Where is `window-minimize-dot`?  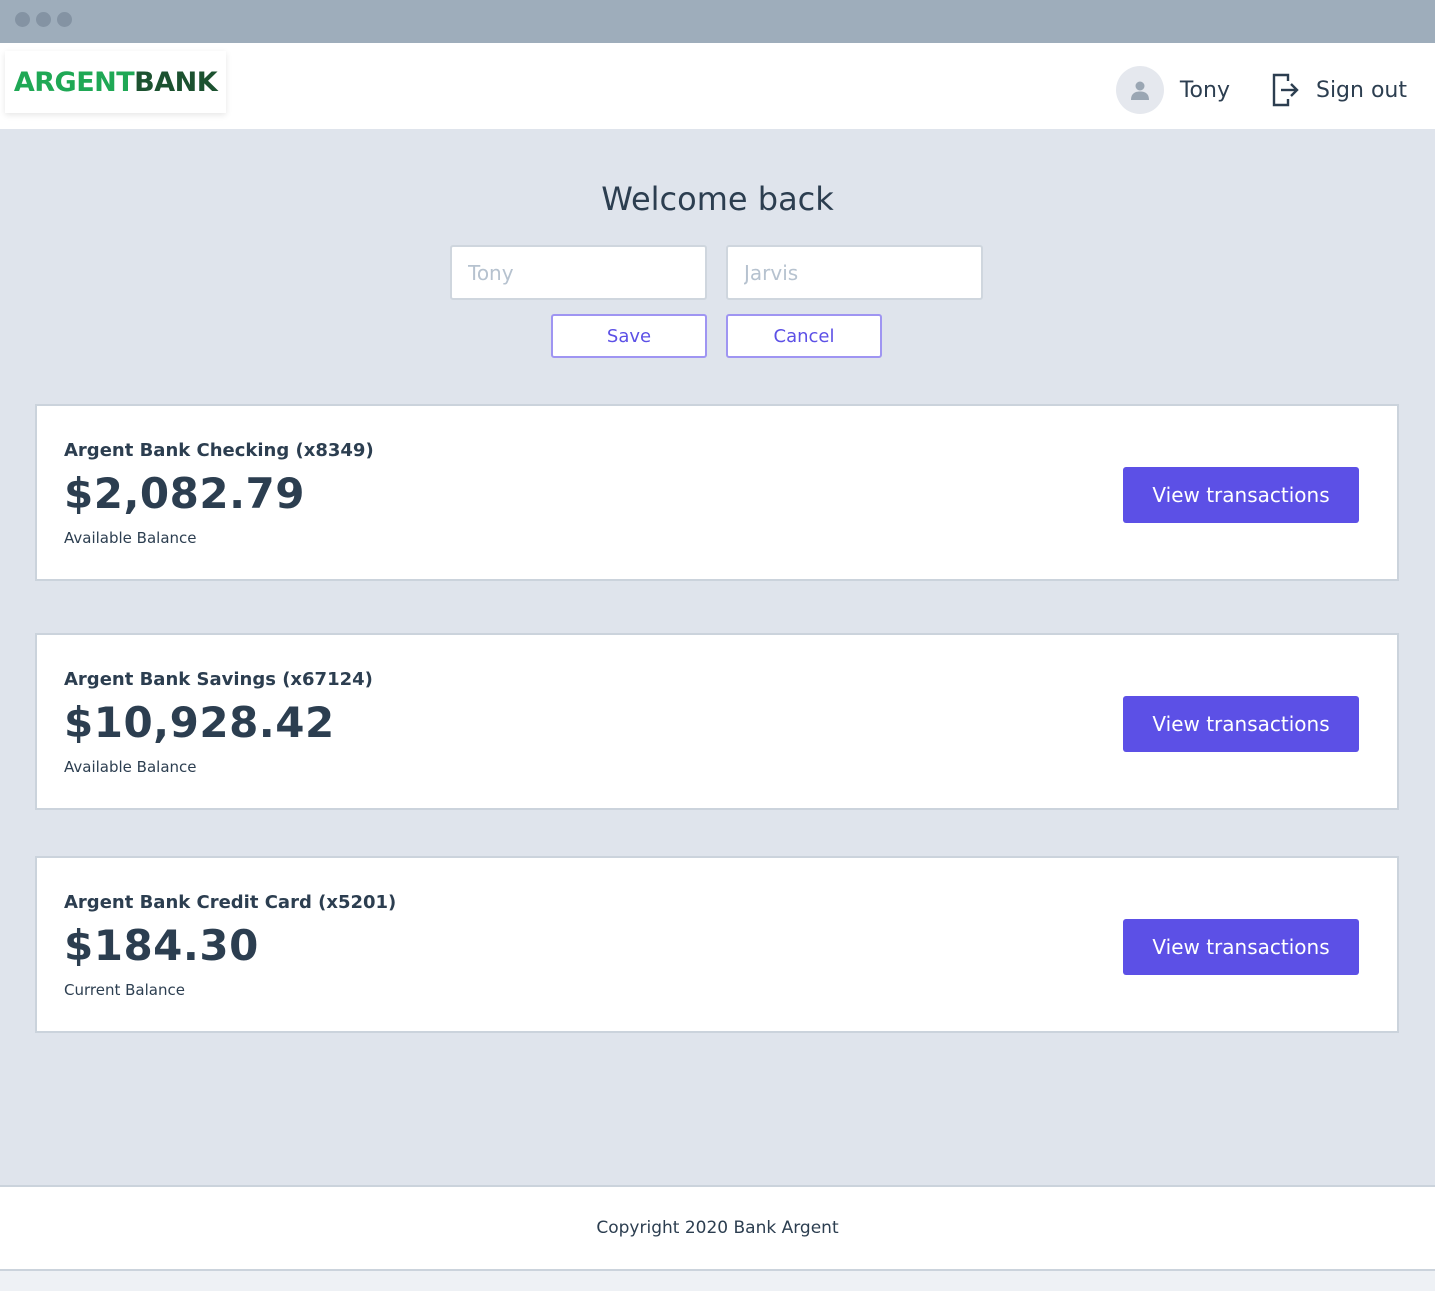 window-minimize-dot is located at coordinates (43, 19).